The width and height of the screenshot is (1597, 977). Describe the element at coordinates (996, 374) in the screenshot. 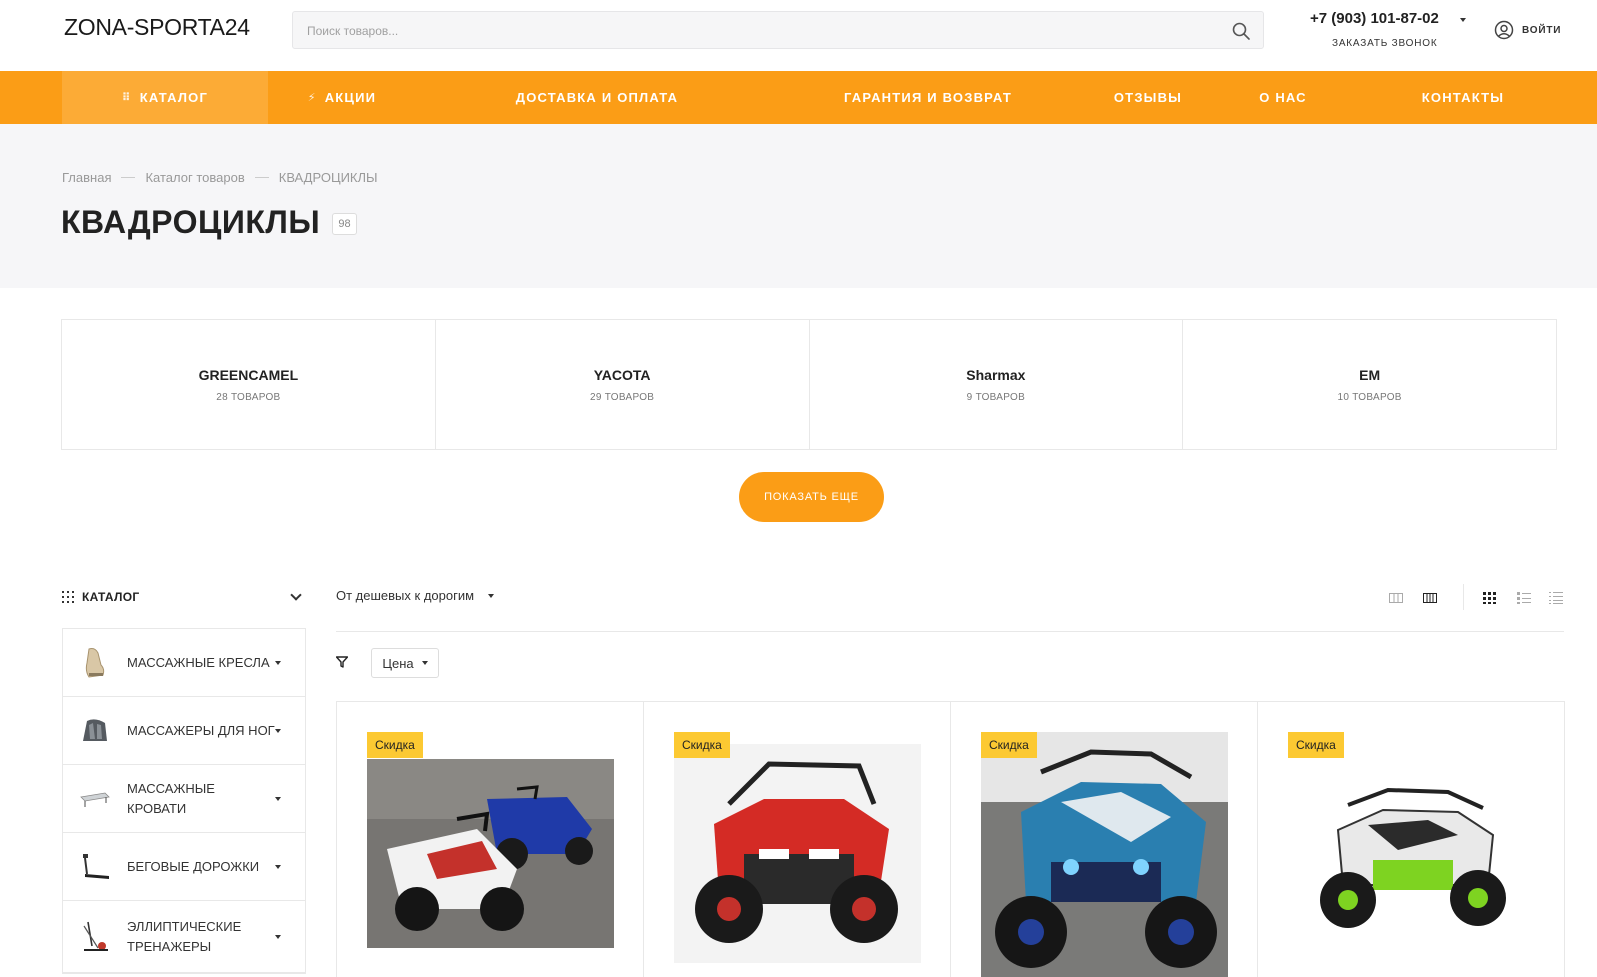

I see `brand-name: Sharmax` at that location.